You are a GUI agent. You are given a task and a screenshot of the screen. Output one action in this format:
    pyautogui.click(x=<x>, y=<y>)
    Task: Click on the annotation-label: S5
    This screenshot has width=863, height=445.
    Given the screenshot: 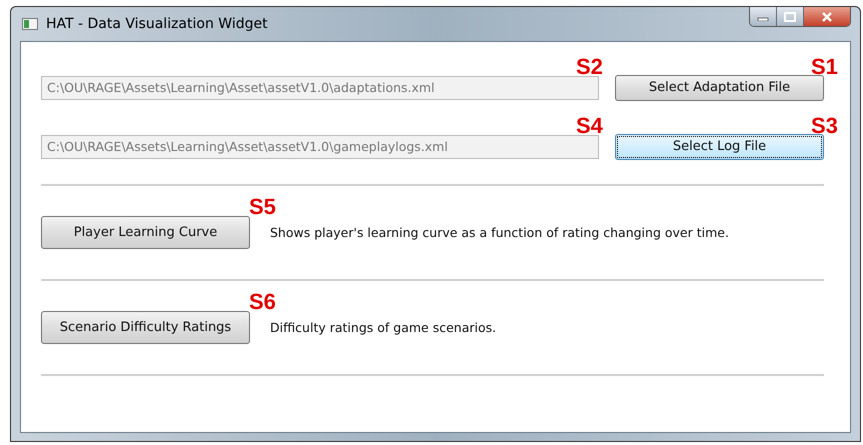 What is the action you would take?
    pyautogui.click(x=262, y=207)
    